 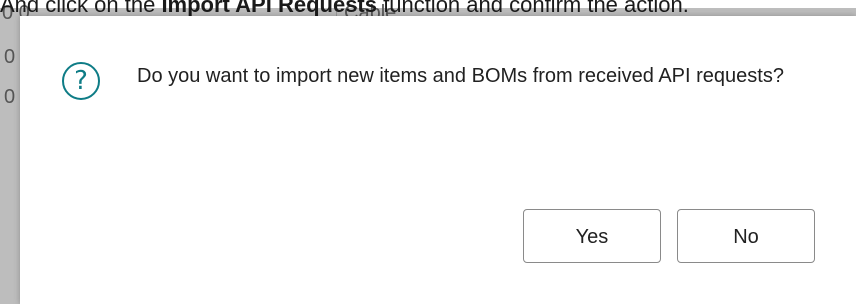 What do you see at coordinates (746, 236) in the screenshot?
I see `no-button: No` at bounding box center [746, 236].